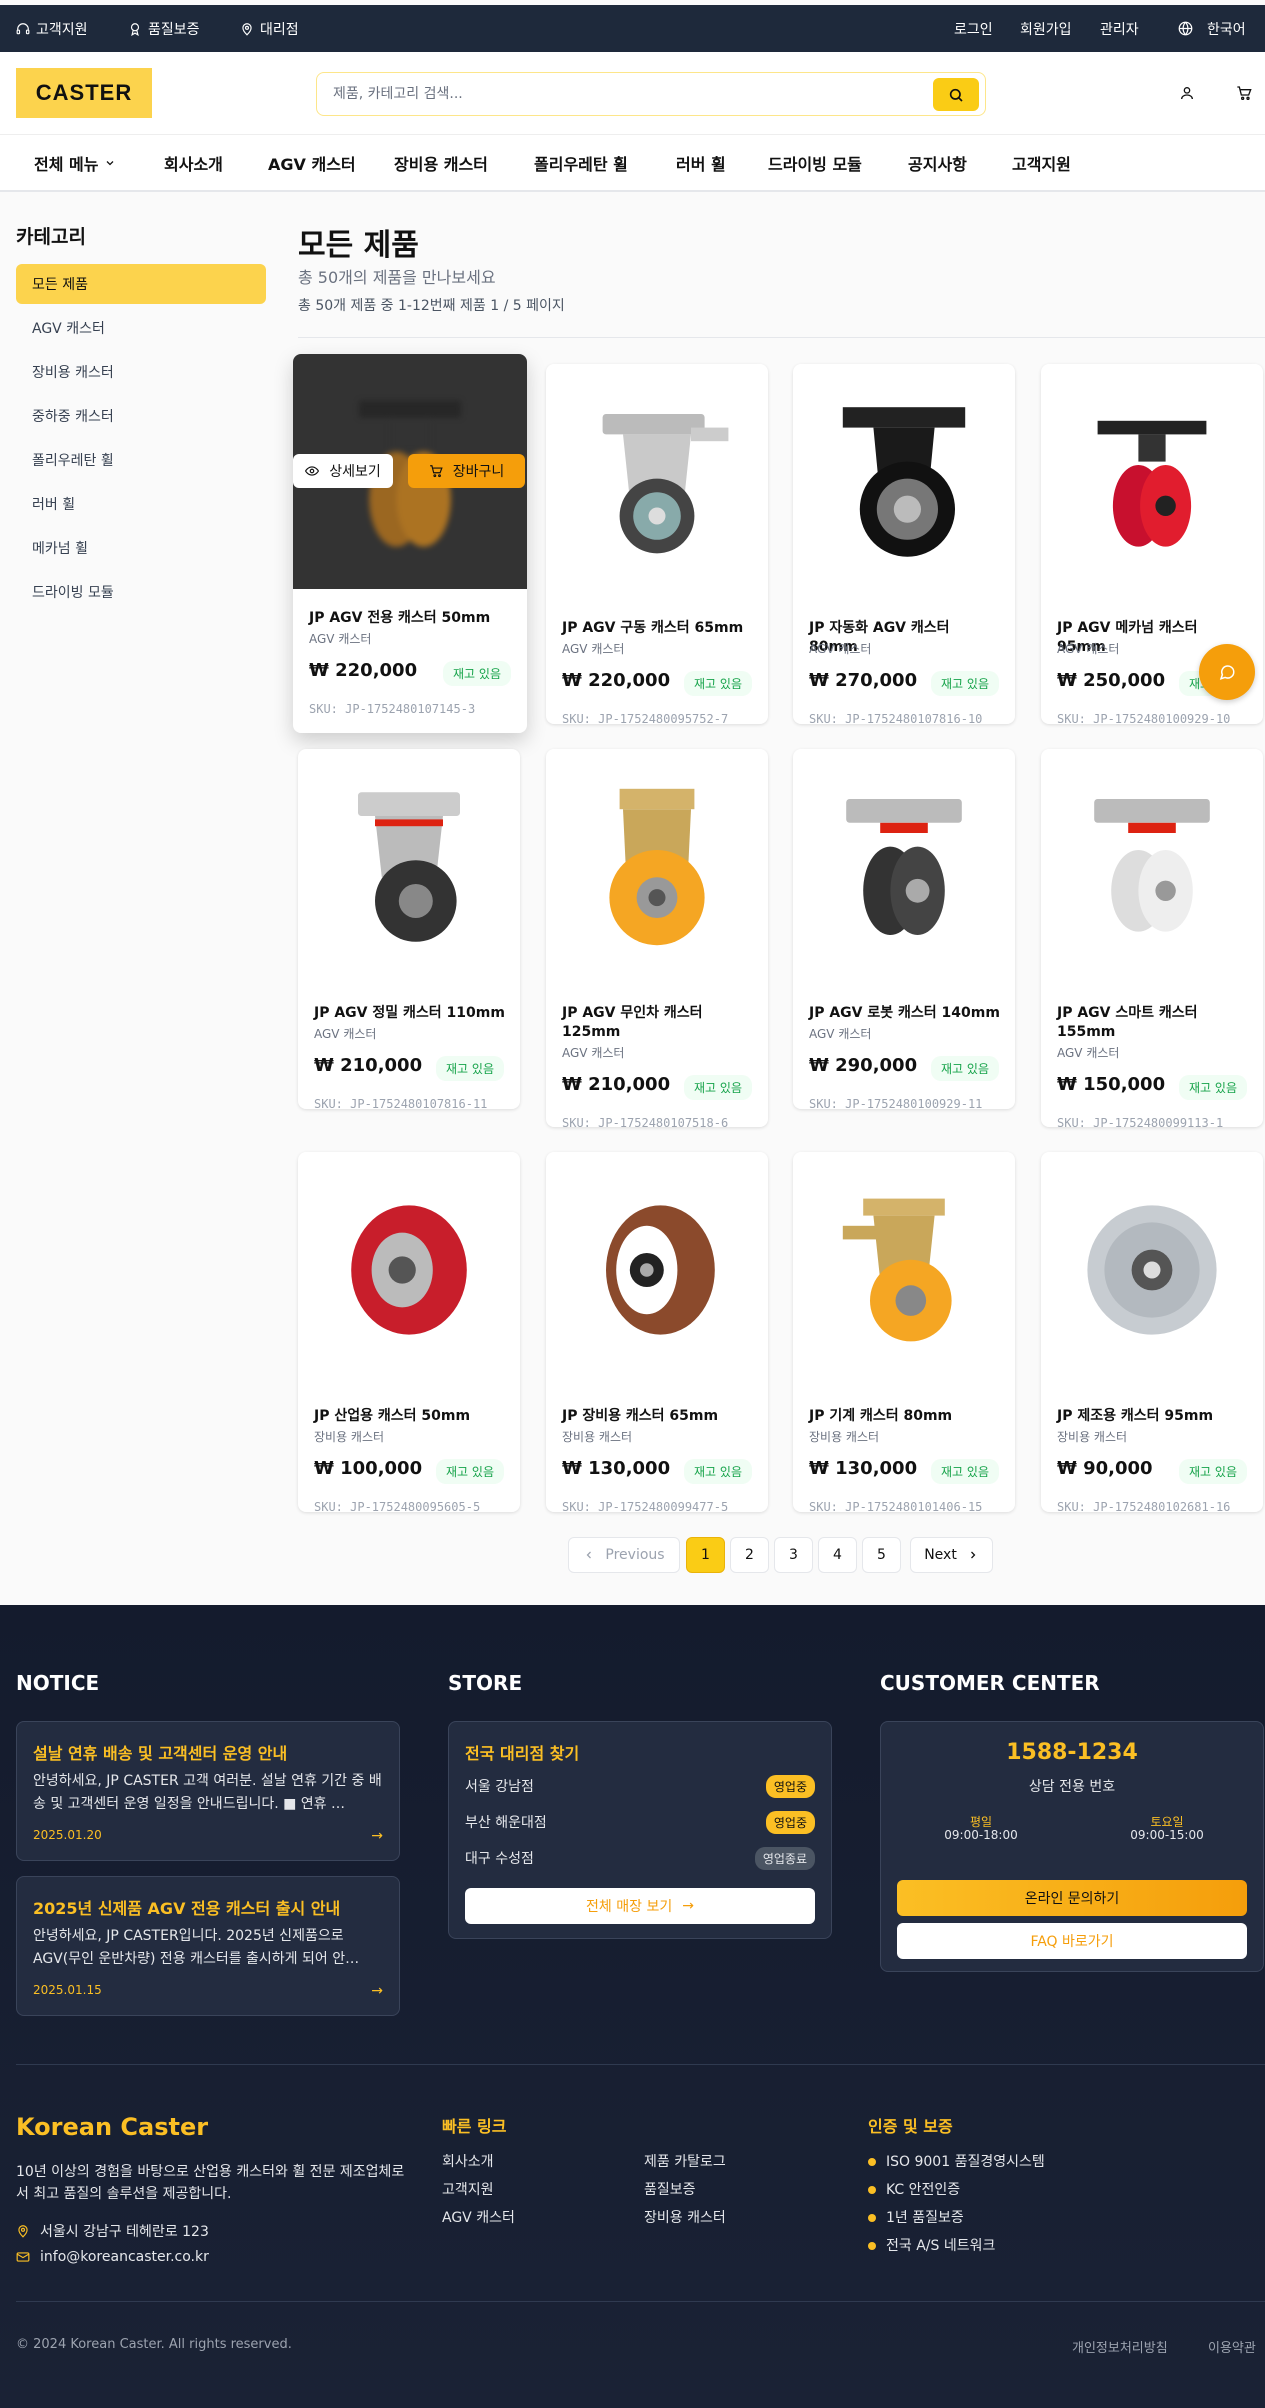  I want to click on terms-link: 이용약관, so click(1232, 2346).